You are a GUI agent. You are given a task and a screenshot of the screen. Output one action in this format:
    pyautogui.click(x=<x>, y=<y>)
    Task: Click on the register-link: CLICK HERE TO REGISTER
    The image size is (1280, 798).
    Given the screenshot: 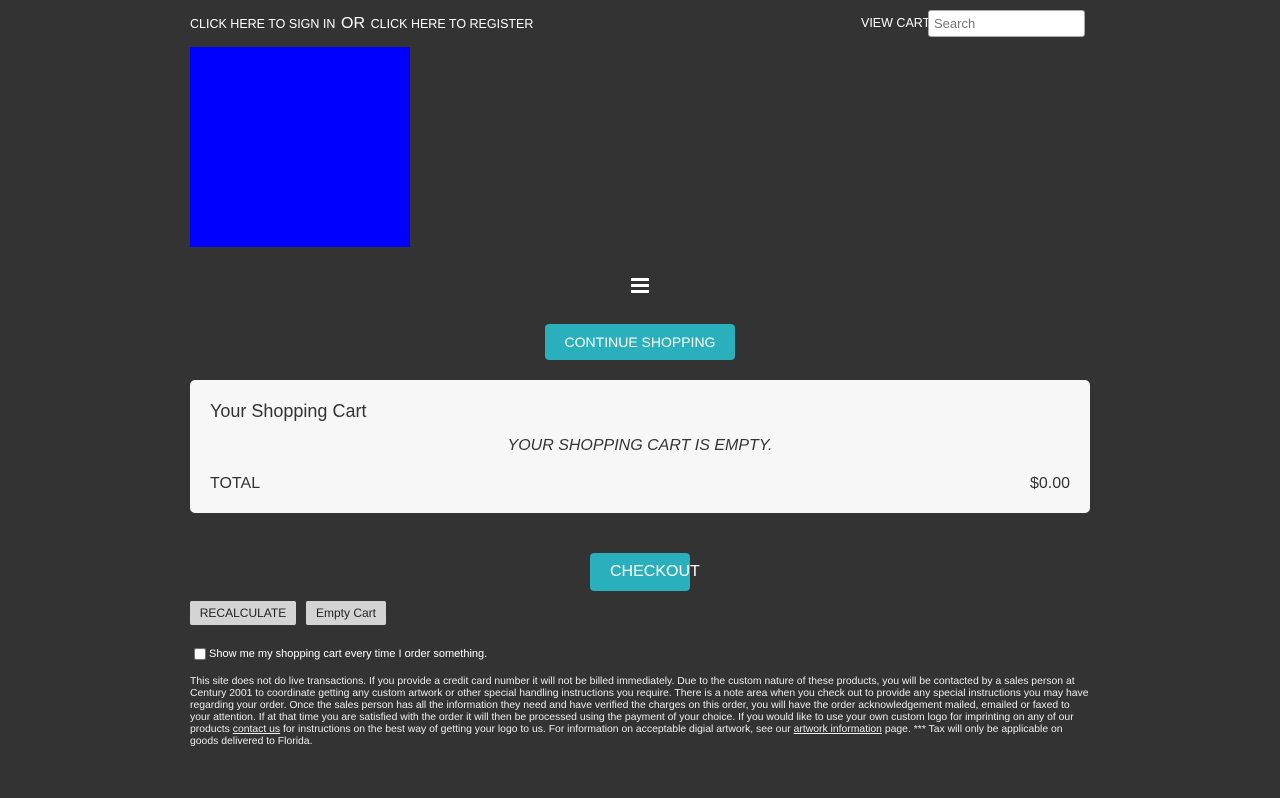 What is the action you would take?
    pyautogui.click(x=452, y=24)
    